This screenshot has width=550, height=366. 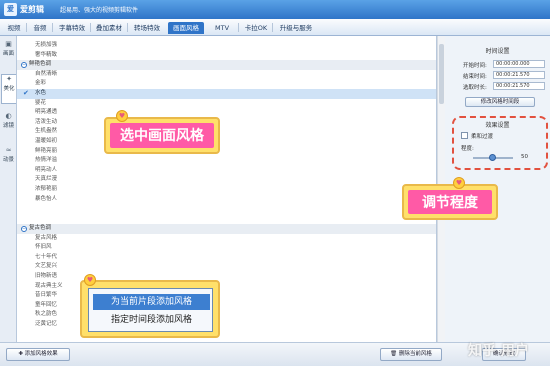 What do you see at coordinates (226, 113) in the screenshot?
I see `list-item: 明亮通透` at bounding box center [226, 113].